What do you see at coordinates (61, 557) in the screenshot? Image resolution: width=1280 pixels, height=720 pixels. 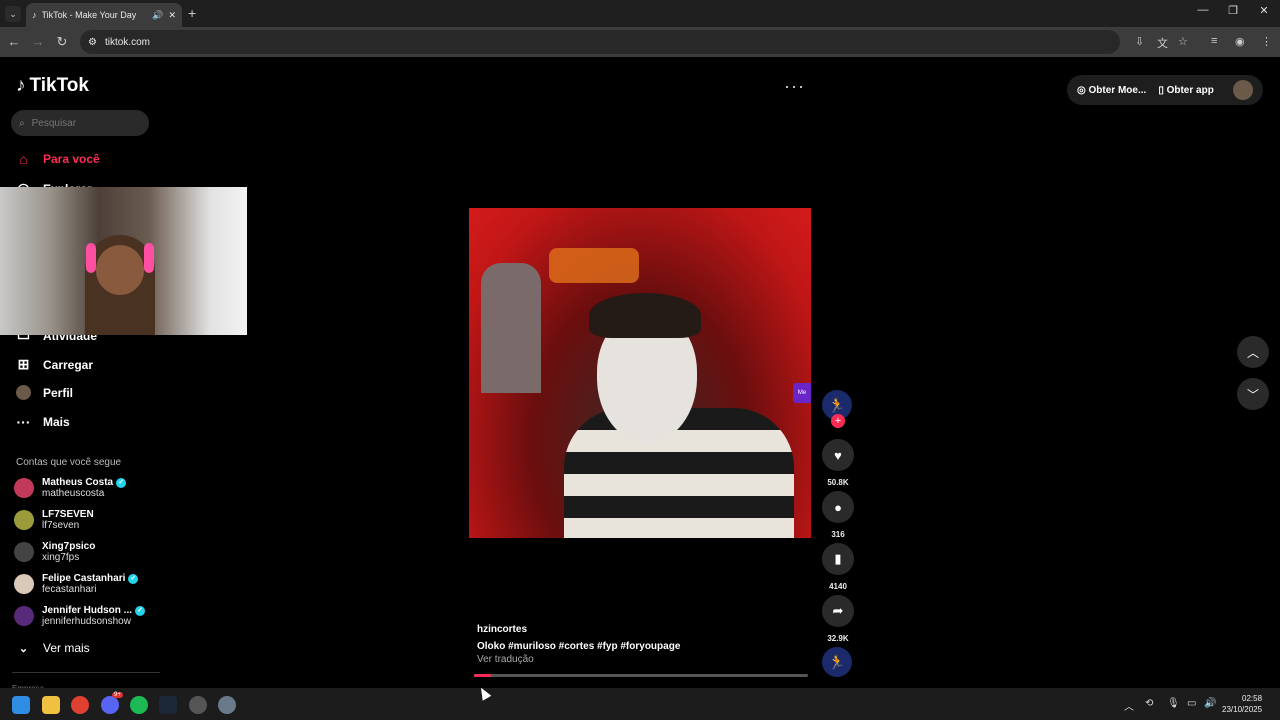 I see `account-username: xing7fps` at bounding box center [61, 557].